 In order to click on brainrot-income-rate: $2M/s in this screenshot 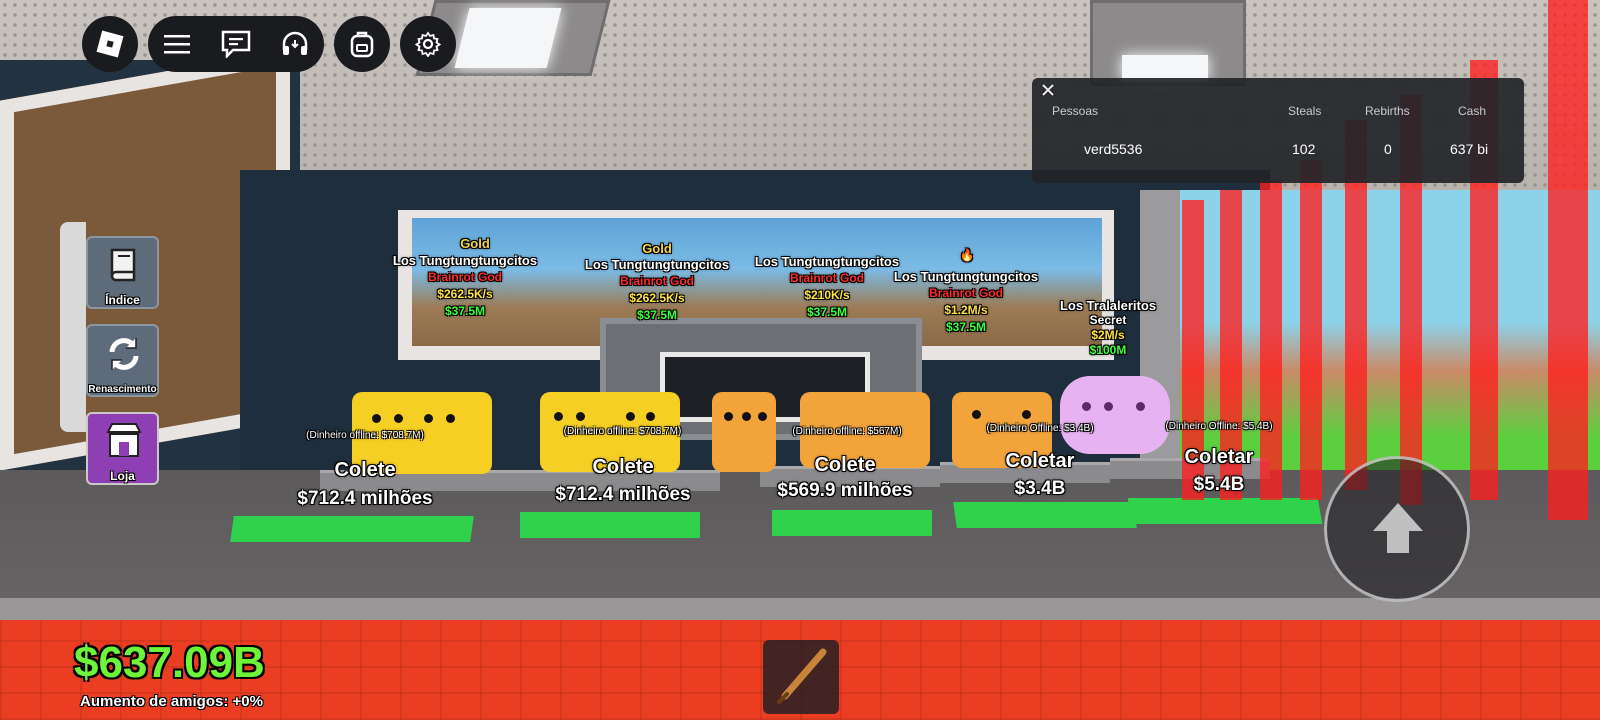, I will do `click(1108, 335)`.